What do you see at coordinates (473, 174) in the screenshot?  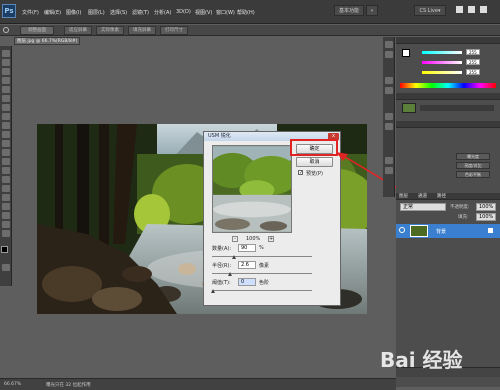 I see `color-balance-button: 色彩平衡` at bounding box center [473, 174].